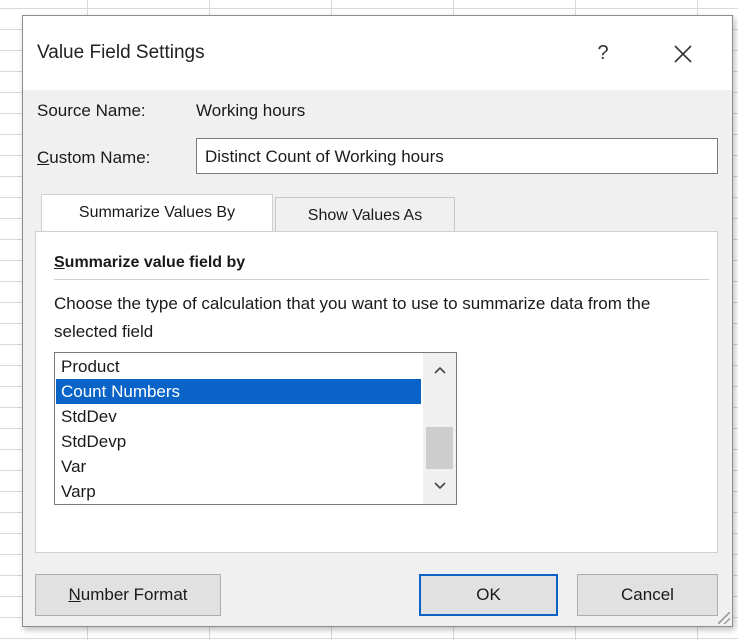 The height and width of the screenshot is (640, 738). I want to click on custom-name-label: Custom Name:, so click(93, 158).